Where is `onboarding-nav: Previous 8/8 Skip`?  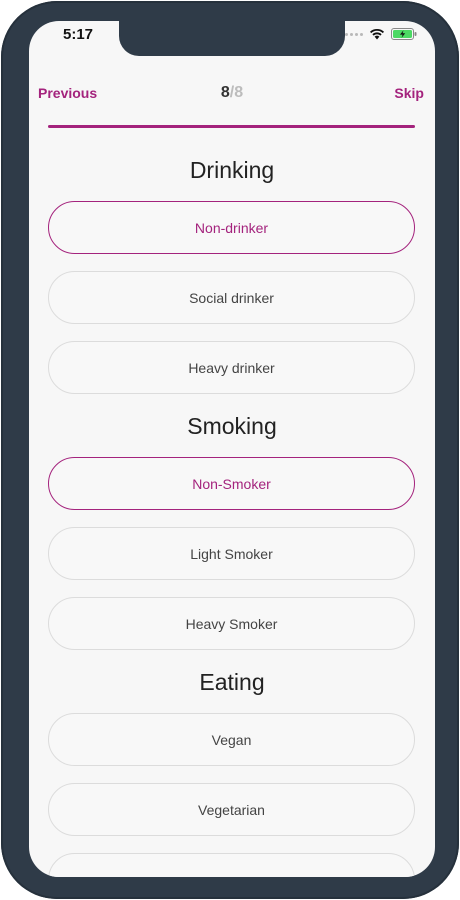 onboarding-nav: Previous 8/8 Skip is located at coordinates (232, 95).